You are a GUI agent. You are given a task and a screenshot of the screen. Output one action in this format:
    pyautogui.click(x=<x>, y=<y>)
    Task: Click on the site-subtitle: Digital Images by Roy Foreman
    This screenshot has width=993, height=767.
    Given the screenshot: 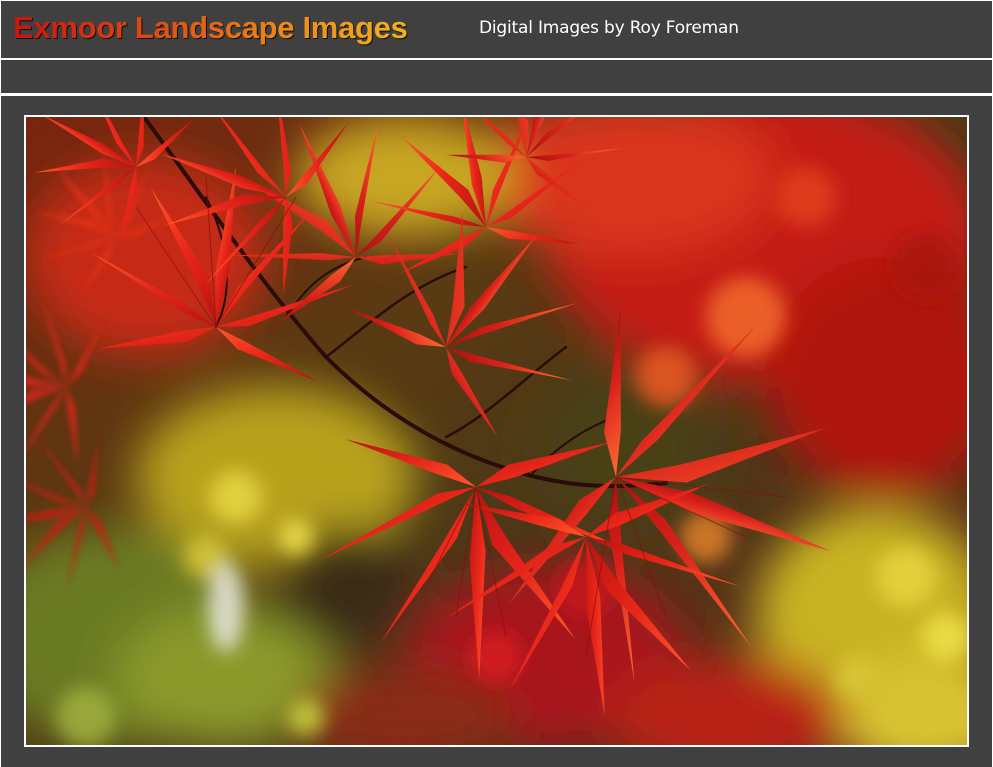 What is the action you would take?
    pyautogui.click(x=609, y=28)
    